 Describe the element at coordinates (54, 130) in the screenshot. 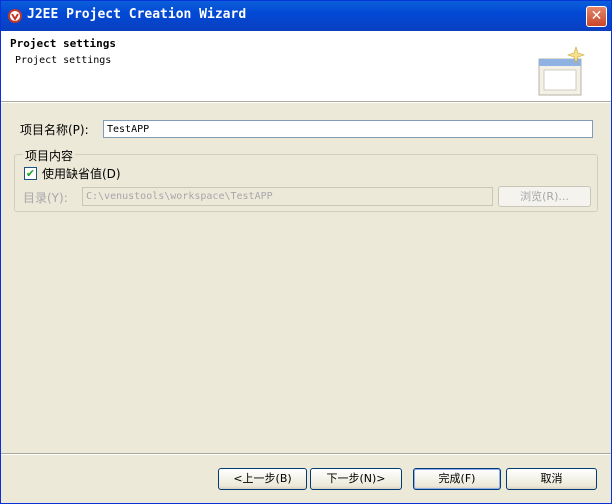

I see `project-name-label: 项目名称(P):` at that location.